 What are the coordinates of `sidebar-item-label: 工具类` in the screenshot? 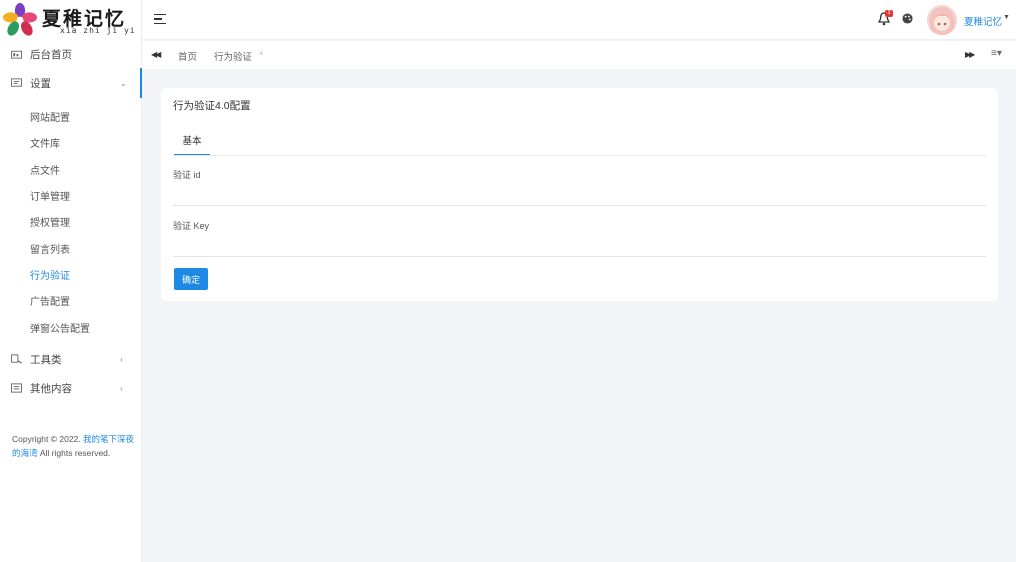 It's located at (46, 359).